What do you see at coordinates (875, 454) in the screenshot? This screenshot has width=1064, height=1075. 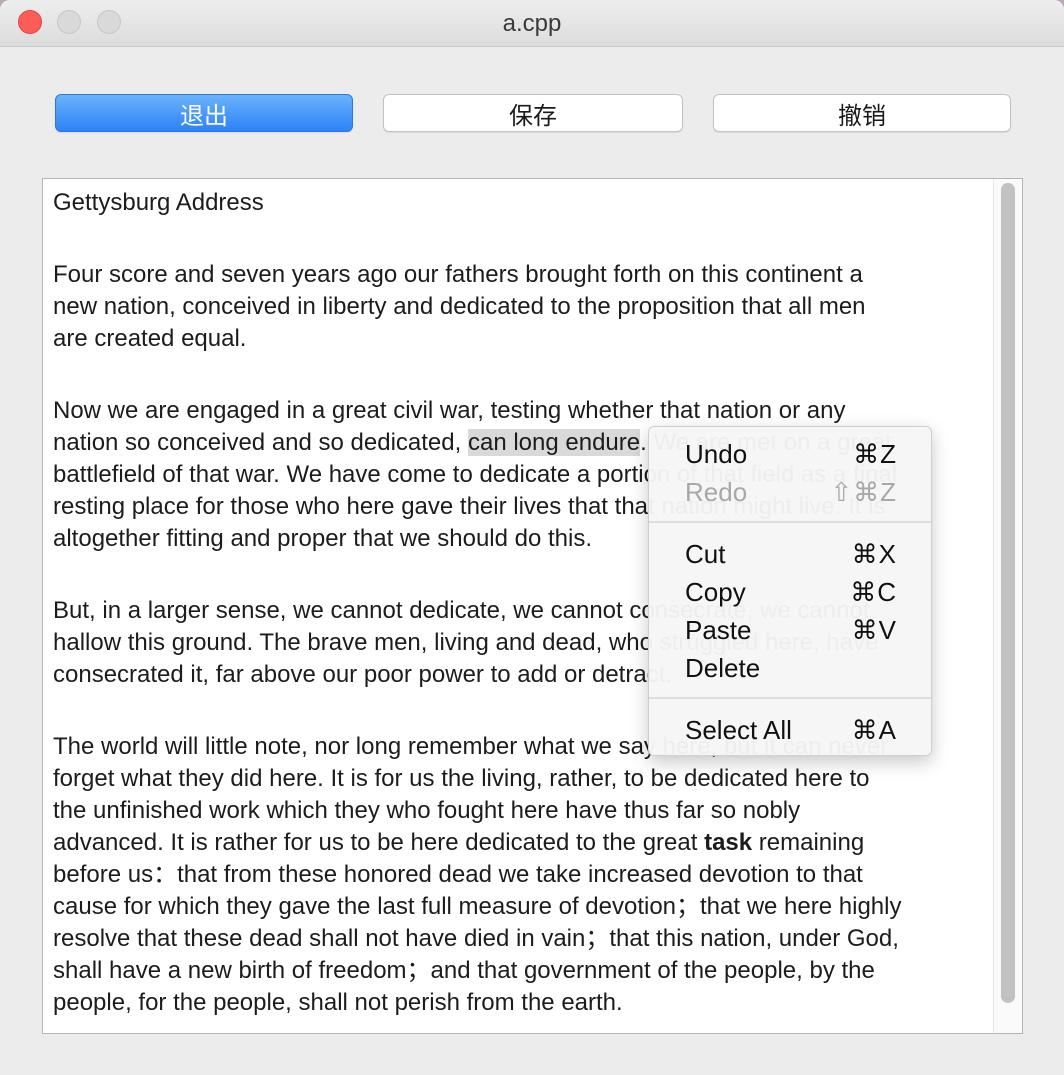 I see `menu-item-shortcut: ⌘Z` at bounding box center [875, 454].